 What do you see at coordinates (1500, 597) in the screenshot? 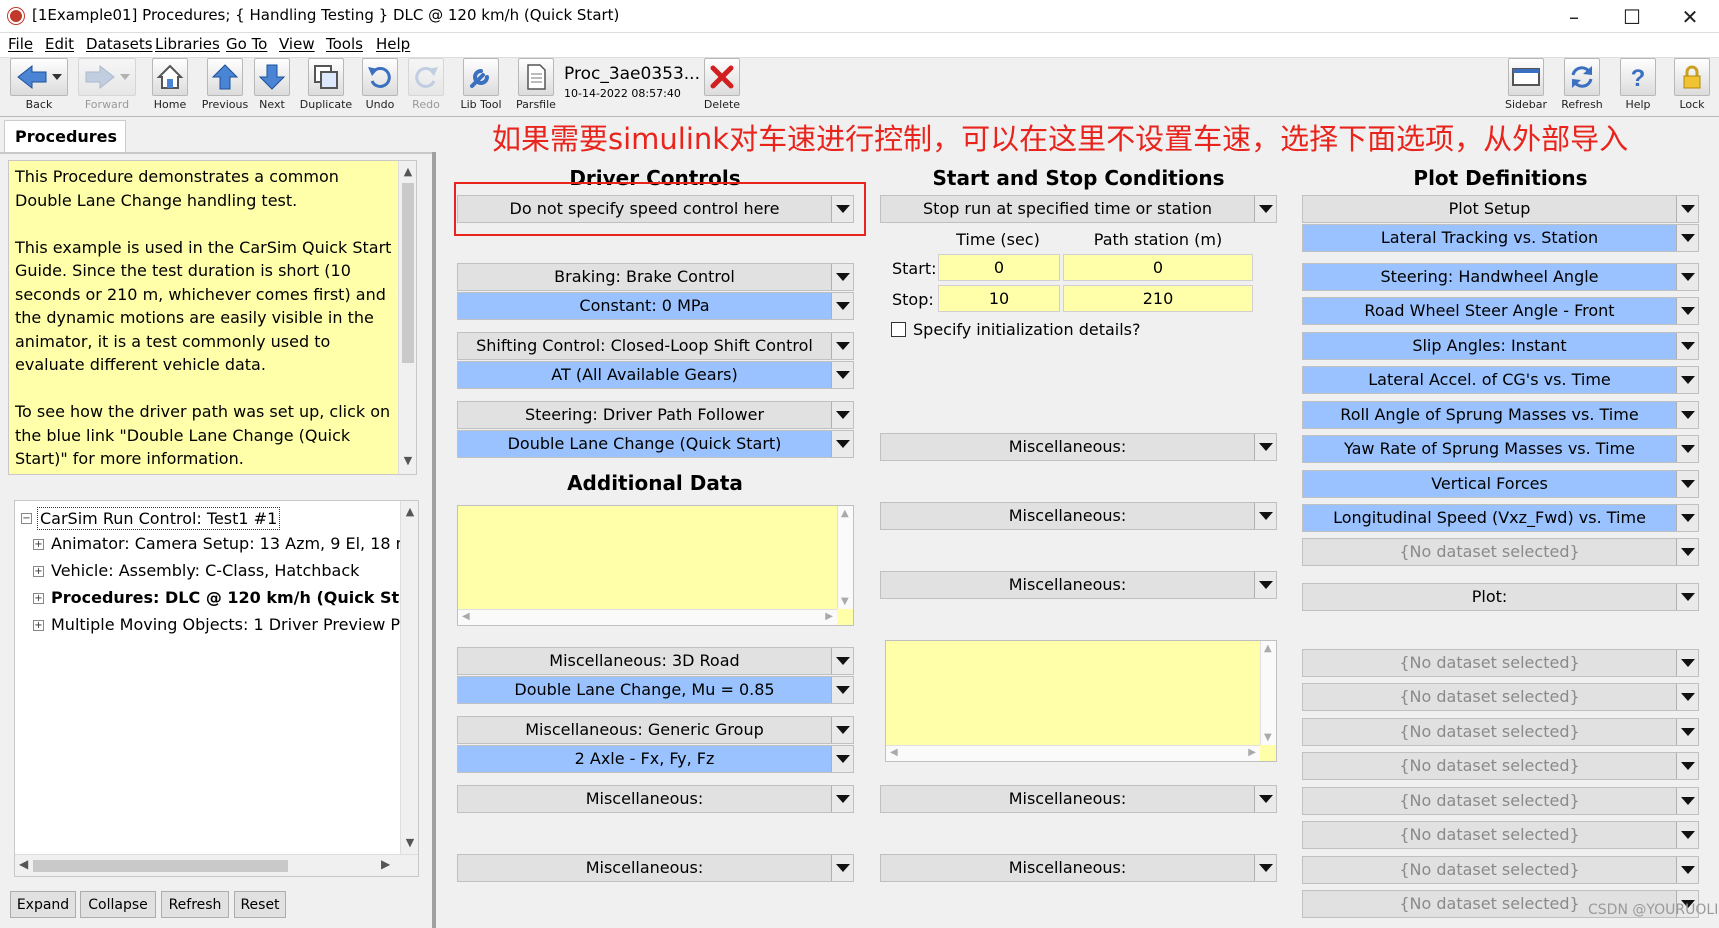
I see `plot-dropdown: Plot:` at bounding box center [1500, 597].